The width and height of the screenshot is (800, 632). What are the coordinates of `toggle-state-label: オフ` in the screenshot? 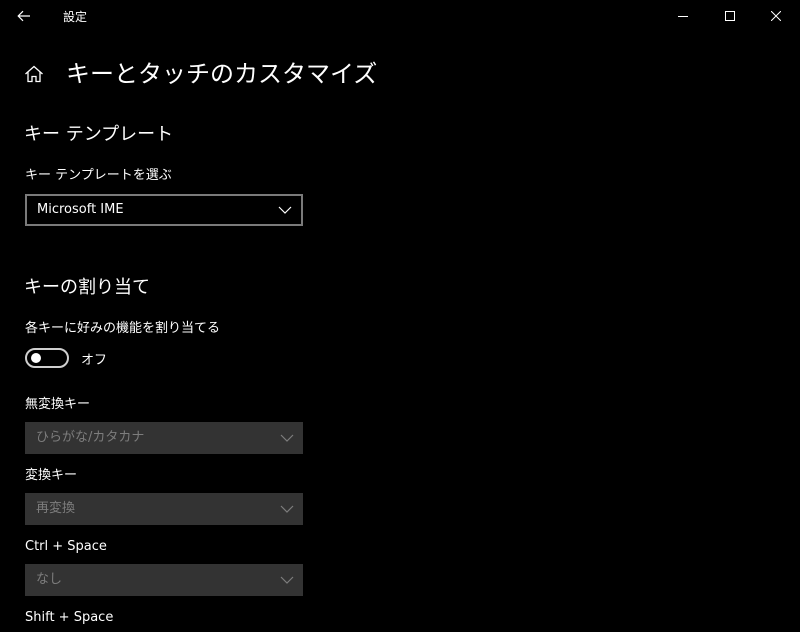 It's located at (94, 360).